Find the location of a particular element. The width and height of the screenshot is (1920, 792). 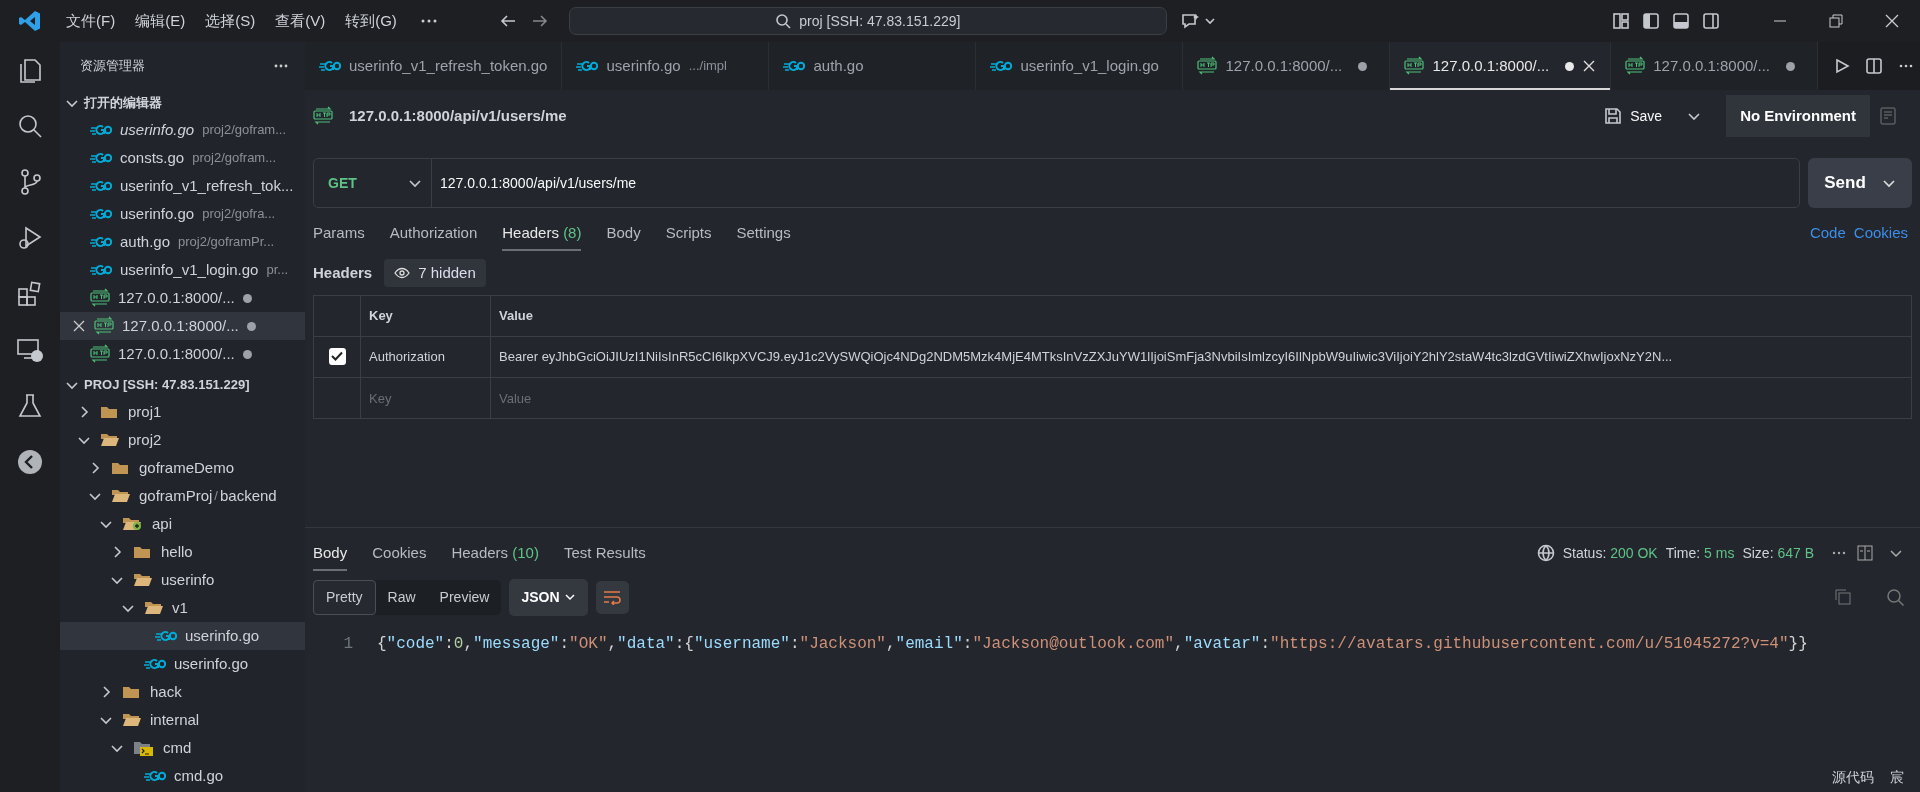

secondary-sidebar-icon is located at coordinates (1711, 21).